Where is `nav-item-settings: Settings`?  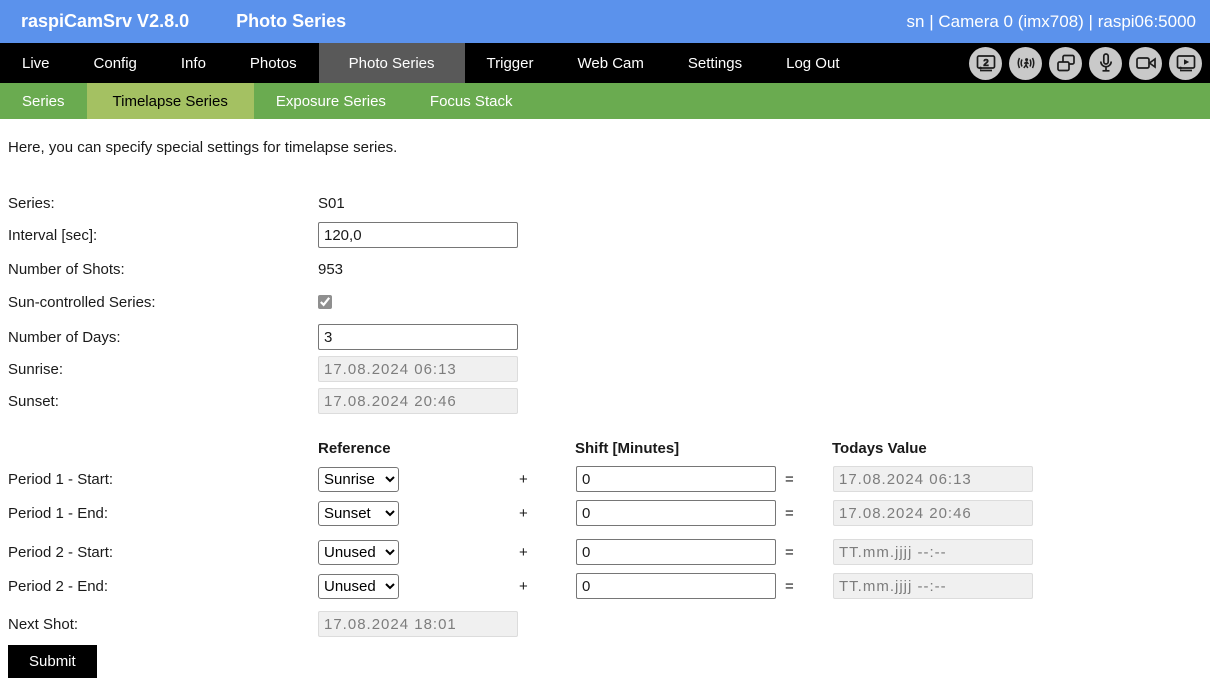
nav-item-settings: Settings is located at coordinates (715, 63).